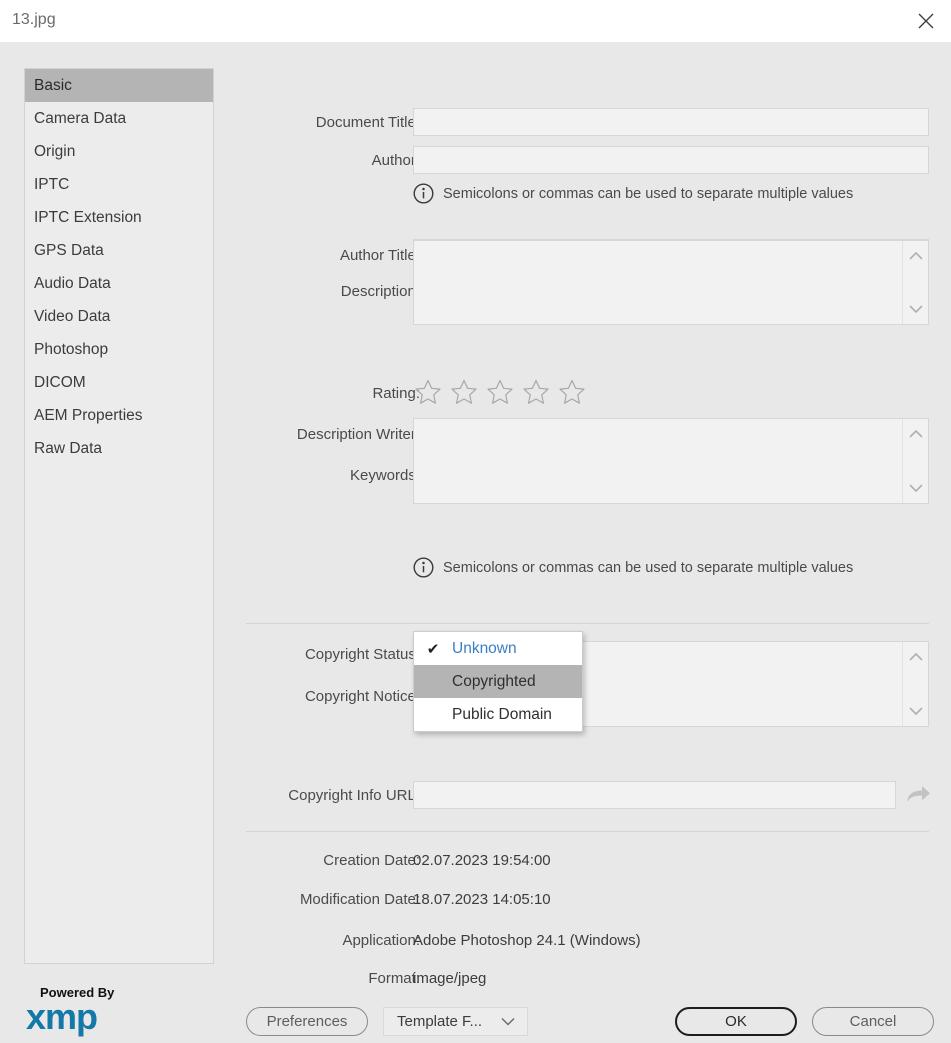 The image size is (951, 1043). Describe the element at coordinates (52, 184) in the screenshot. I see `sidebar-item-label: IPTC` at that location.